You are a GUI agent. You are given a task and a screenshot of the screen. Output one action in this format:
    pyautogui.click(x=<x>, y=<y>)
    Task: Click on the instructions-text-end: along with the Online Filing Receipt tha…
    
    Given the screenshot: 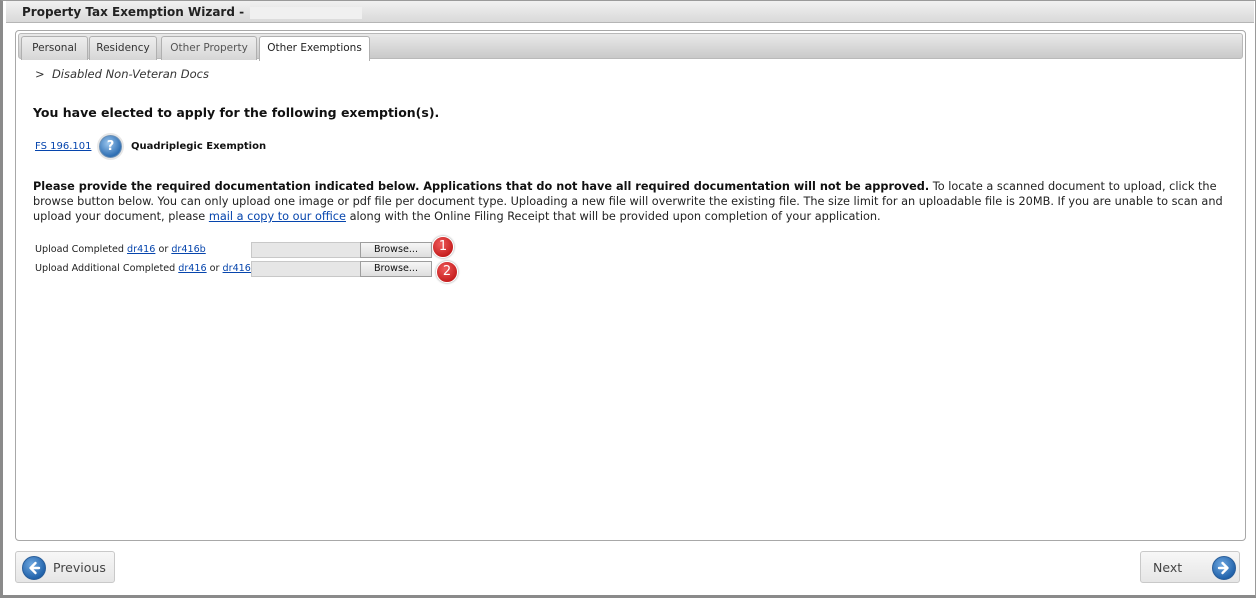 What is the action you would take?
    pyautogui.click(x=613, y=216)
    